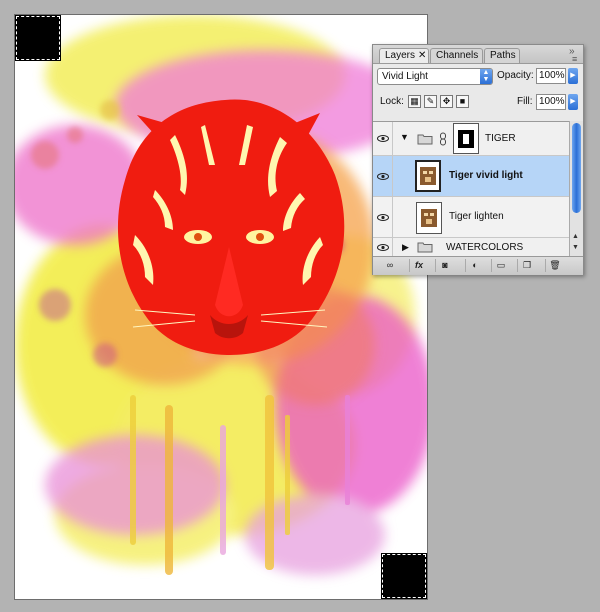  What do you see at coordinates (404, 137) in the screenshot?
I see `expand-triangle-icon: ▼` at bounding box center [404, 137].